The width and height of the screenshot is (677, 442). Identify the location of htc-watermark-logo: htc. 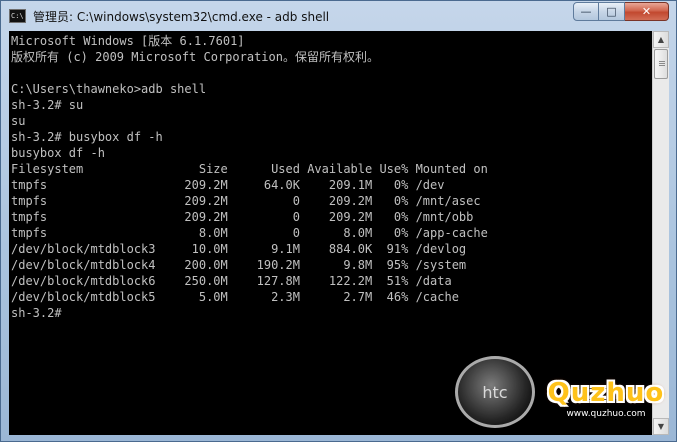
(495, 392).